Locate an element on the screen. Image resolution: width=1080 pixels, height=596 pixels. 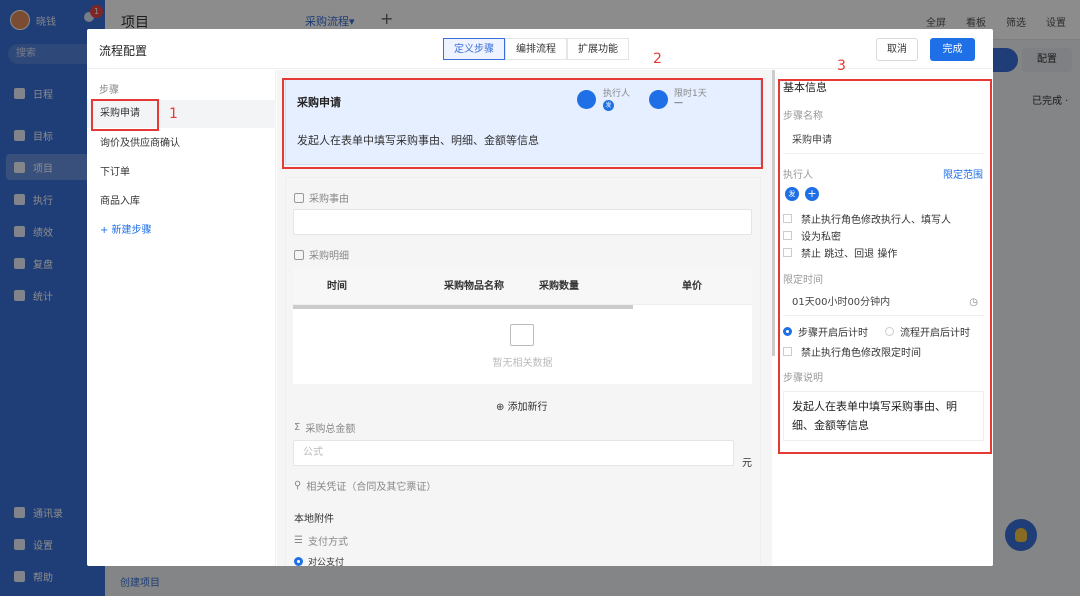
basic-info-title: 基本信息 is located at coordinates (805, 87).